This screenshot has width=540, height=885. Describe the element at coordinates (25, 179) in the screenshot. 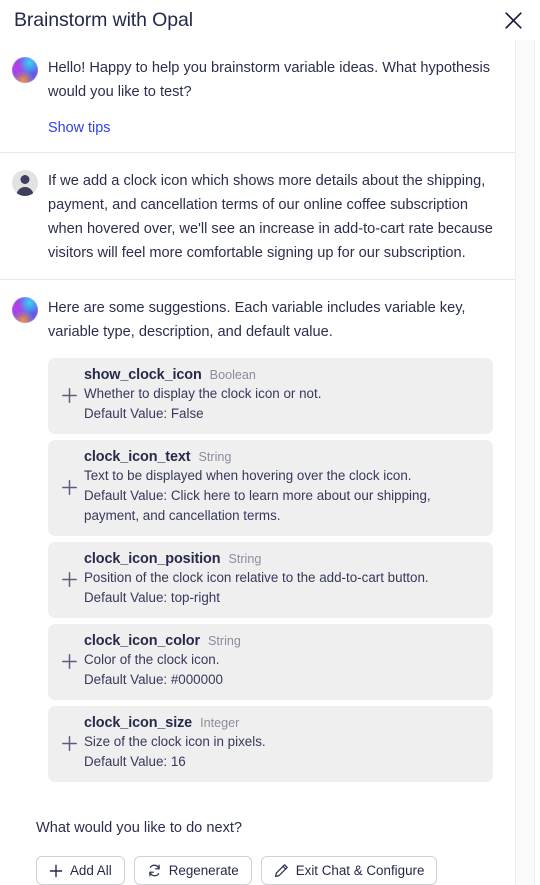

I see `avatar-head` at that location.